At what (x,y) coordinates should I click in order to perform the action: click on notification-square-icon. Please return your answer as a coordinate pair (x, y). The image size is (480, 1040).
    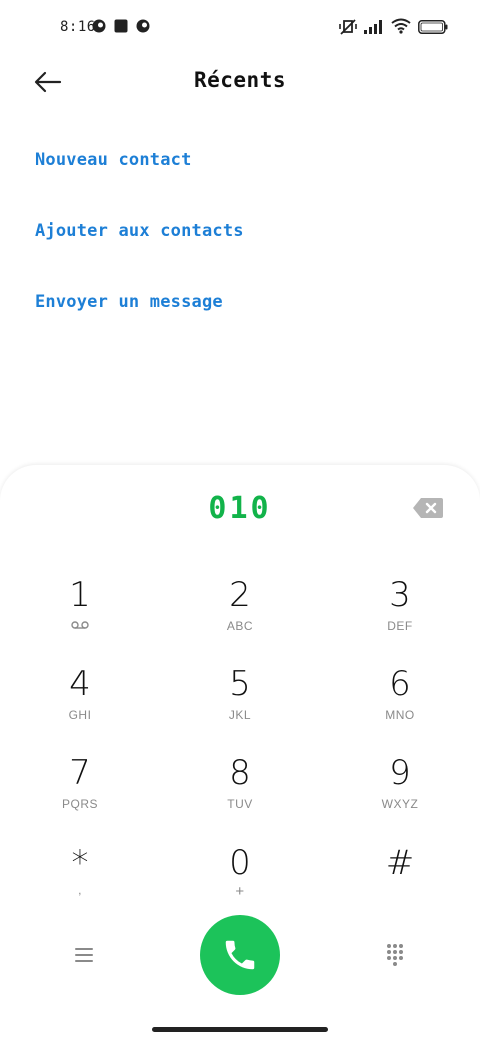
    Looking at the image, I should click on (121, 26).